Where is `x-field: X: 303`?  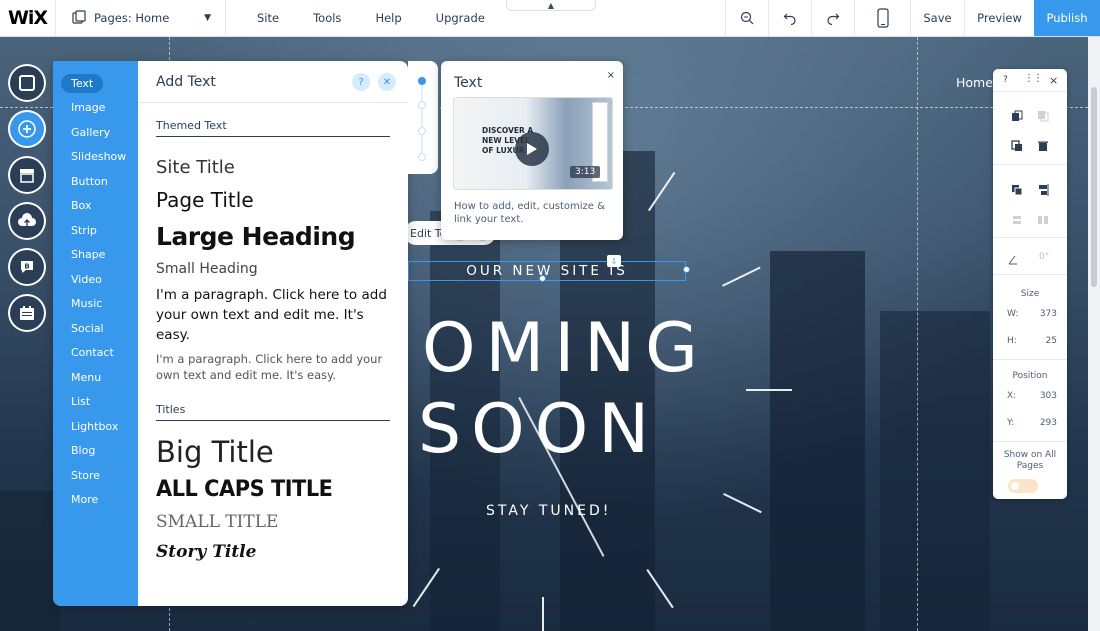 x-field: X: 303 is located at coordinates (1032, 396).